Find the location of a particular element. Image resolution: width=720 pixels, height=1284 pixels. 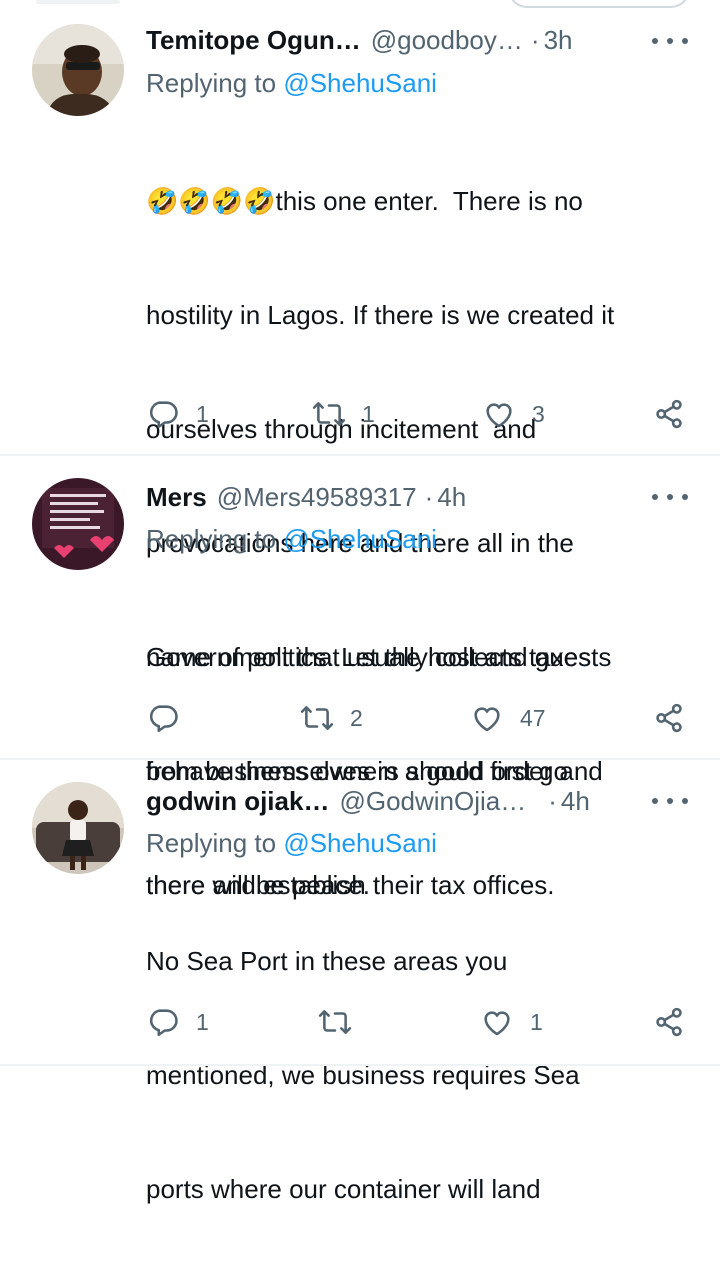

like-count: 1 is located at coordinates (536, 1021).